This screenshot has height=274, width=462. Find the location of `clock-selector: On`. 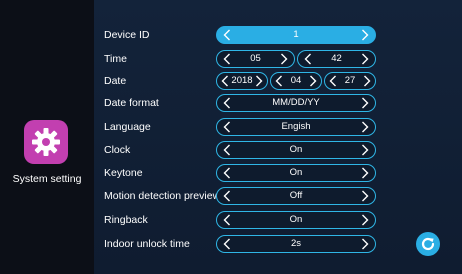

clock-selector: On is located at coordinates (296, 150).